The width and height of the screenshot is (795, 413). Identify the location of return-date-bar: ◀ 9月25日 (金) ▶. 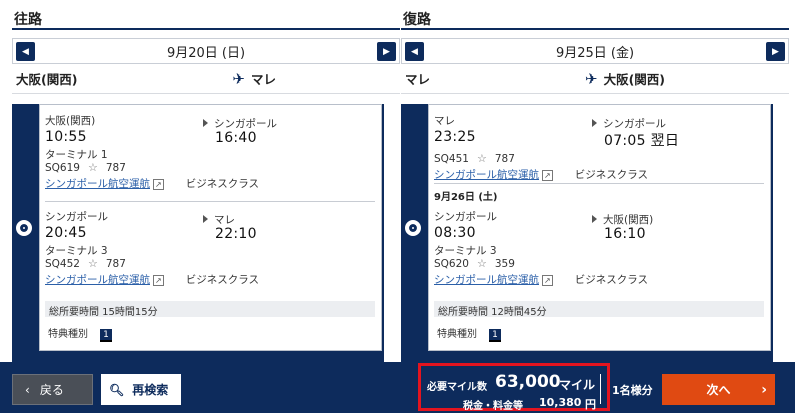
(595, 51).